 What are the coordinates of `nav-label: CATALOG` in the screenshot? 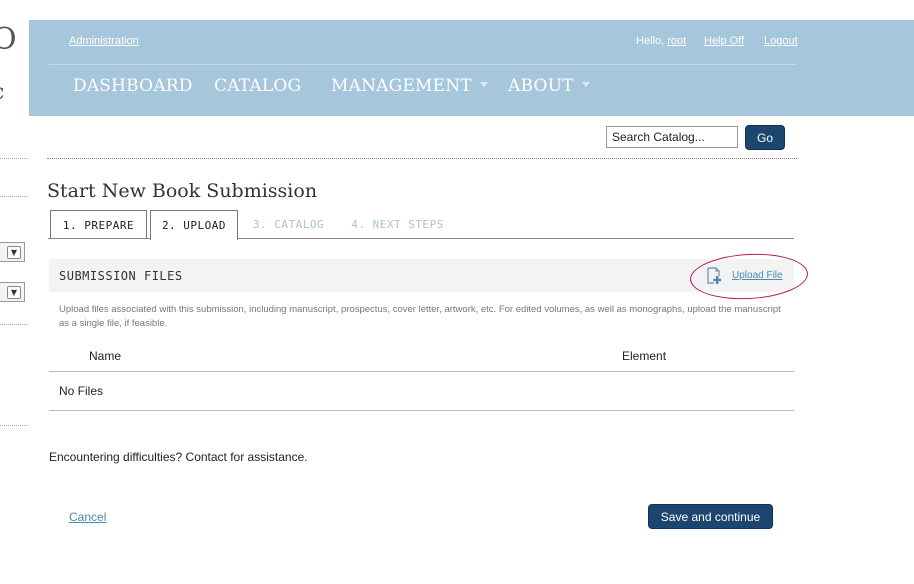 It's located at (258, 86).